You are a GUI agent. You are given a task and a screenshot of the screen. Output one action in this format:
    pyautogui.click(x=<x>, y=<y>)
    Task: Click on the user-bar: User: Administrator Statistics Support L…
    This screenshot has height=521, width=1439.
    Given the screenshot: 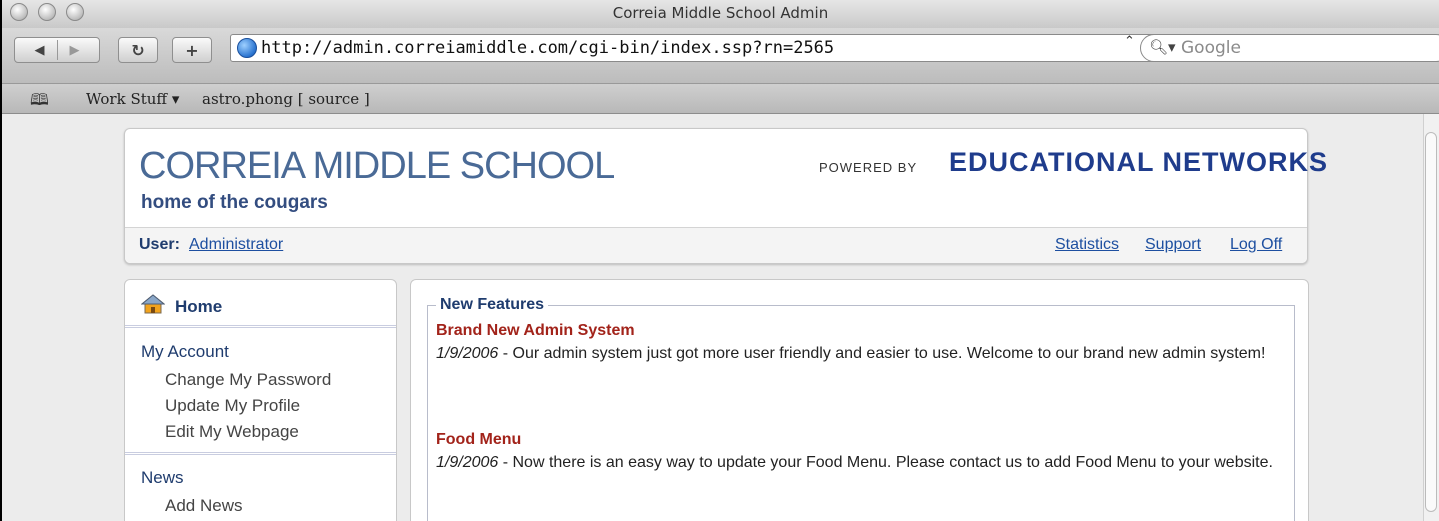 What is the action you would take?
    pyautogui.click(x=716, y=245)
    